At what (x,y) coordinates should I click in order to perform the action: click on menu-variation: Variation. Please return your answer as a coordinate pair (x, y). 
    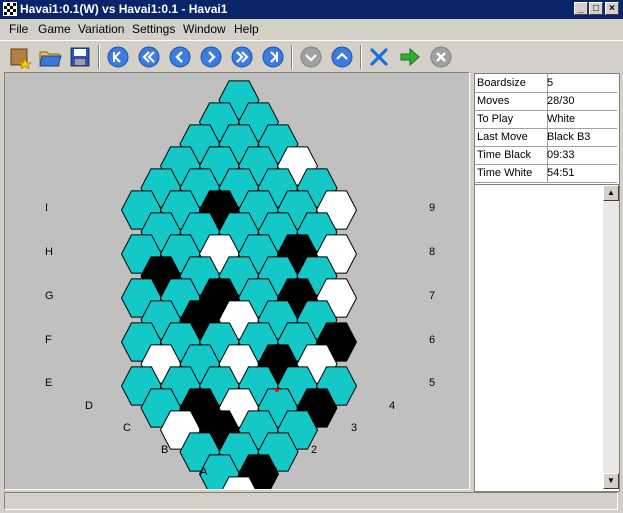
    Looking at the image, I should click on (101, 29).